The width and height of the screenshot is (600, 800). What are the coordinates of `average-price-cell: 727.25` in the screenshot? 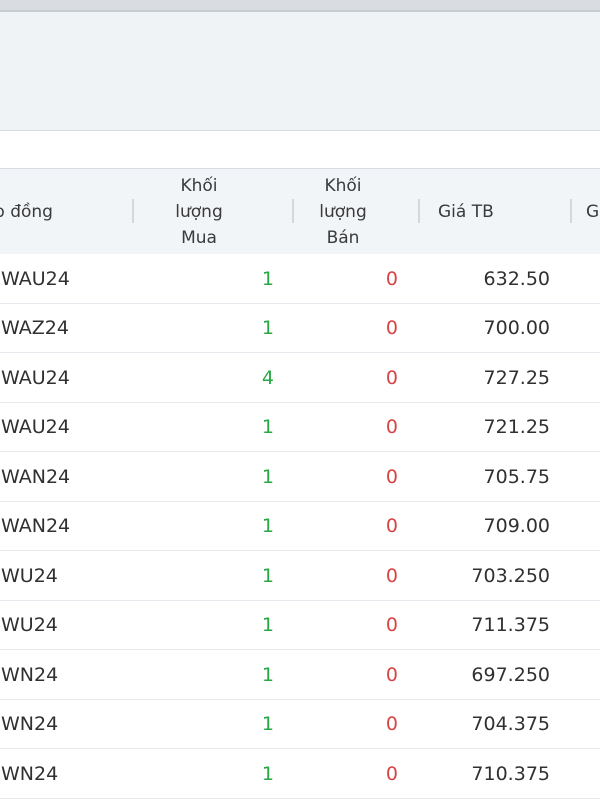 It's located at (516, 377).